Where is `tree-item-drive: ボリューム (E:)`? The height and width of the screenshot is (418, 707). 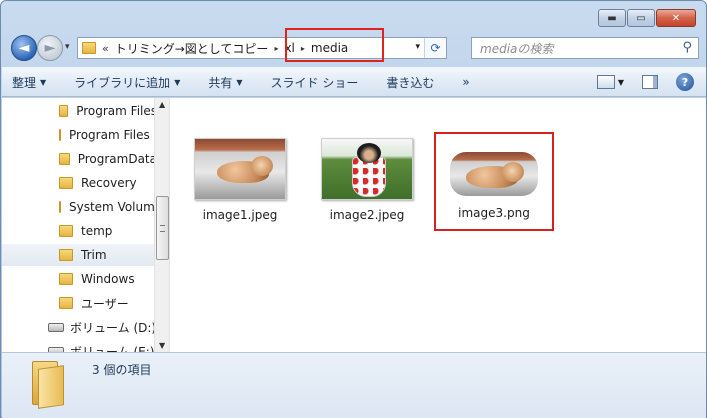 tree-item-drive: ボリューム (E:) is located at coordinates (79, 346).